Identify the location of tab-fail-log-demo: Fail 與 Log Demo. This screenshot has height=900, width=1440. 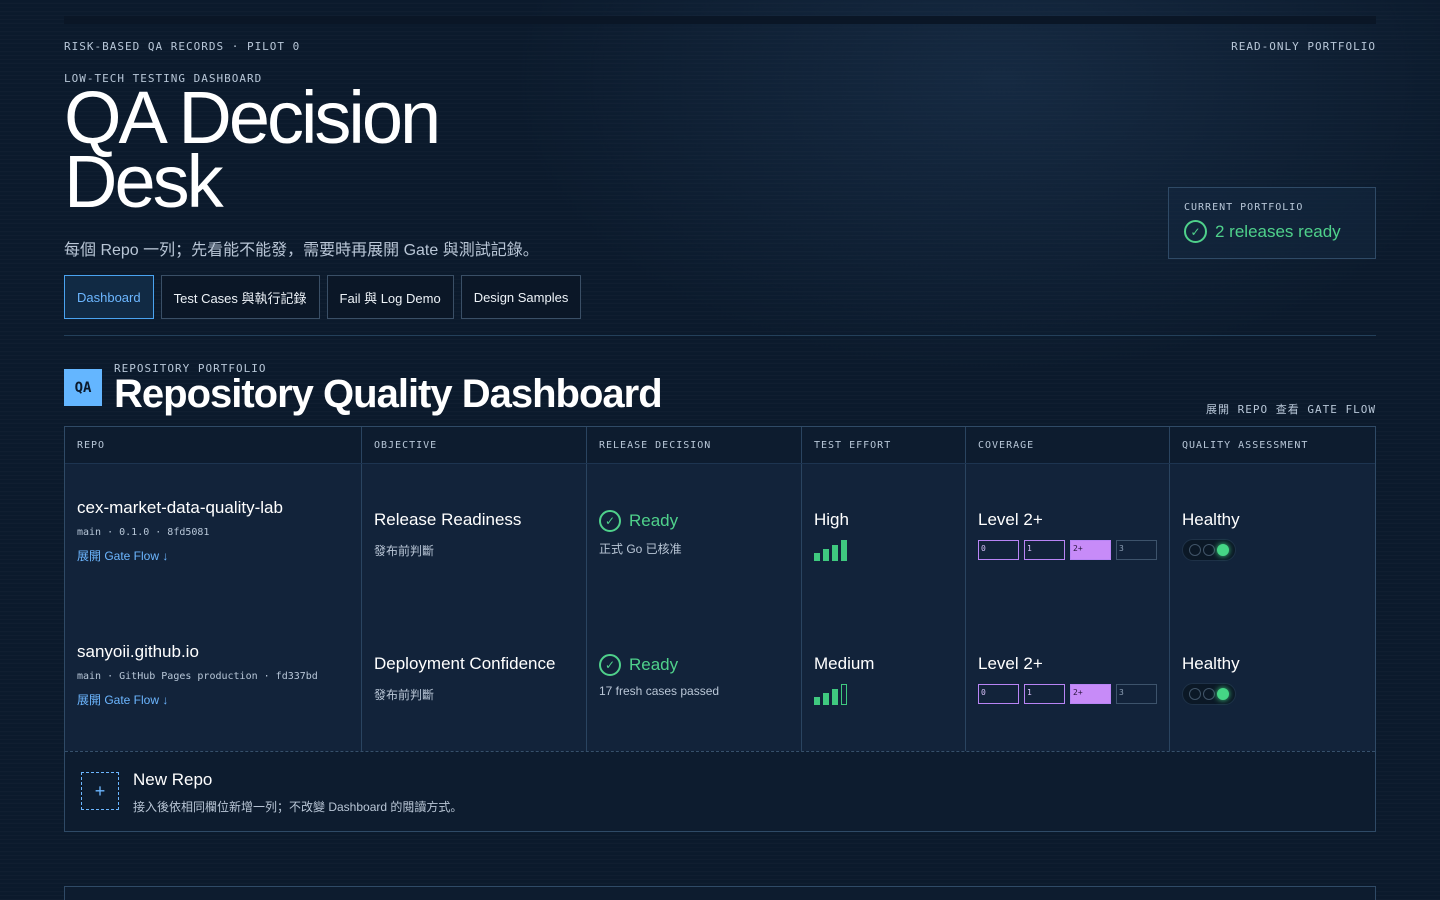
(390, 297).